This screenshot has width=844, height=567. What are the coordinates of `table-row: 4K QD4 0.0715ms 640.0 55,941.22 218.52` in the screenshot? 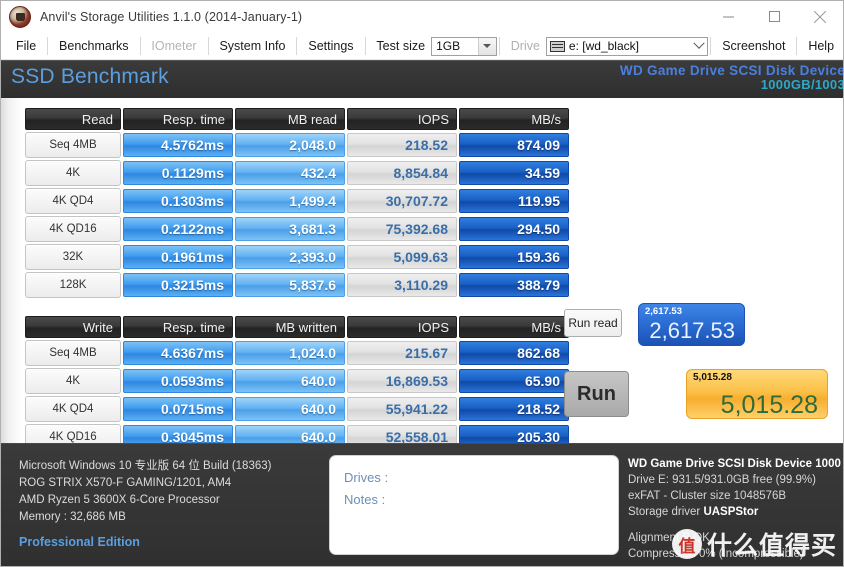 It's located at (297, 409).